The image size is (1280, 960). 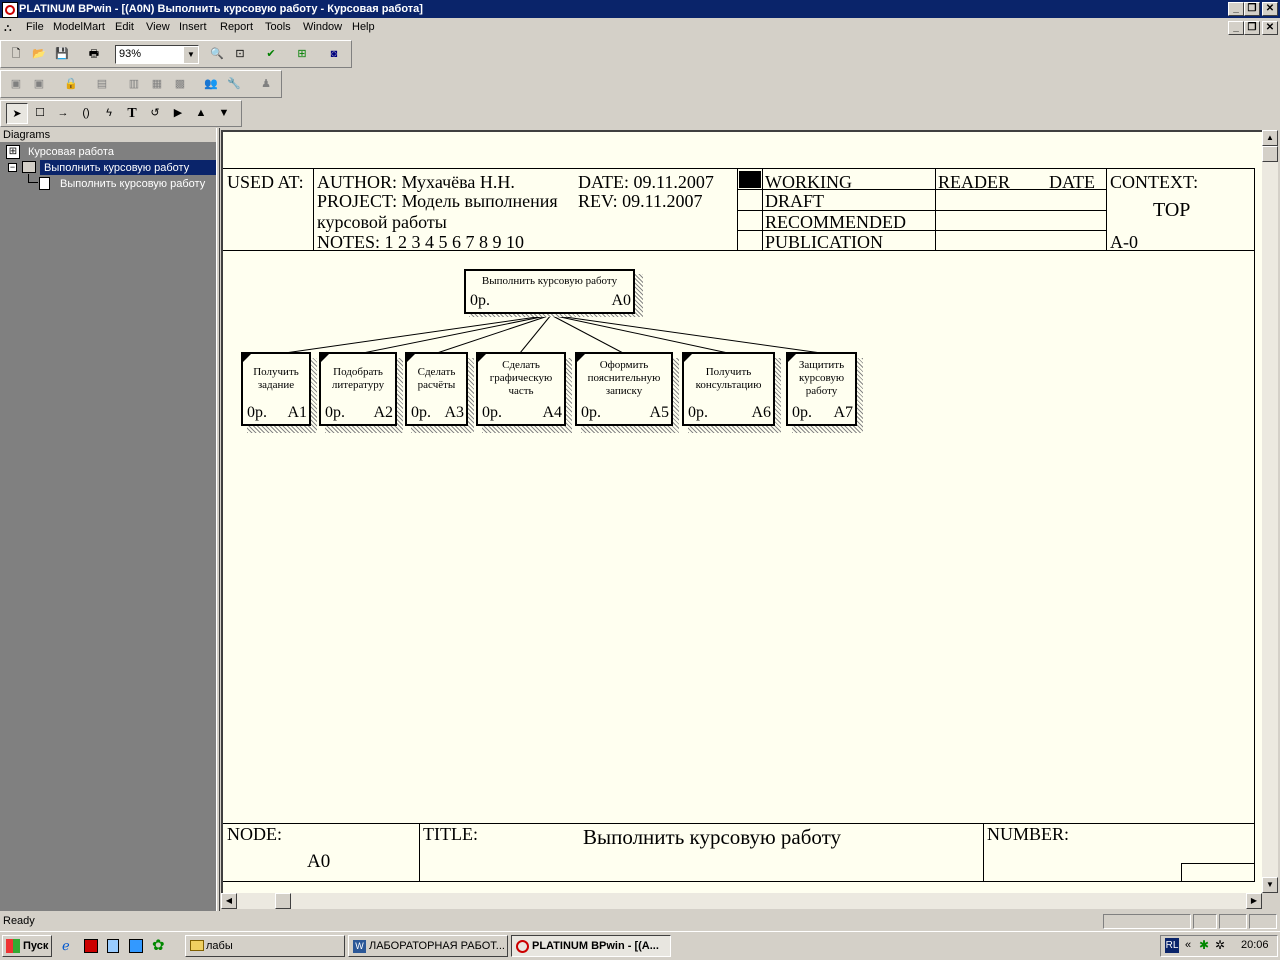 What do you see at coordinates (211, 84) in the screenshot?
I see `mm-users-icon: 👥` at bounding box center [211, 84].